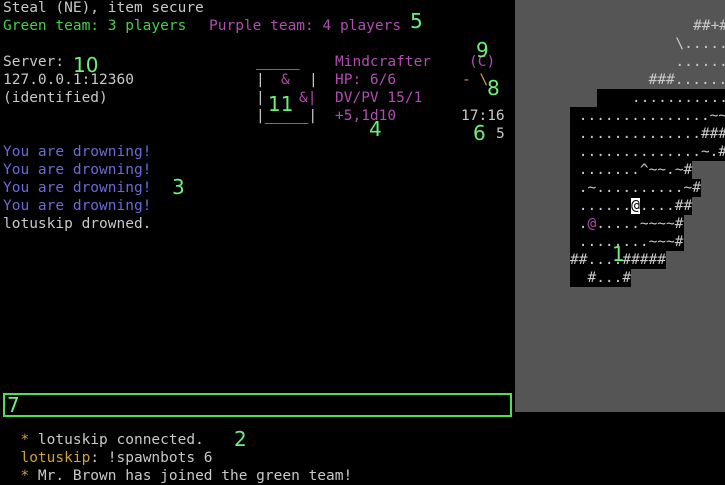  Describe the element at coordinates (383, 62) in the screenshot. I see `character-name: Mindcrafter` at that location.